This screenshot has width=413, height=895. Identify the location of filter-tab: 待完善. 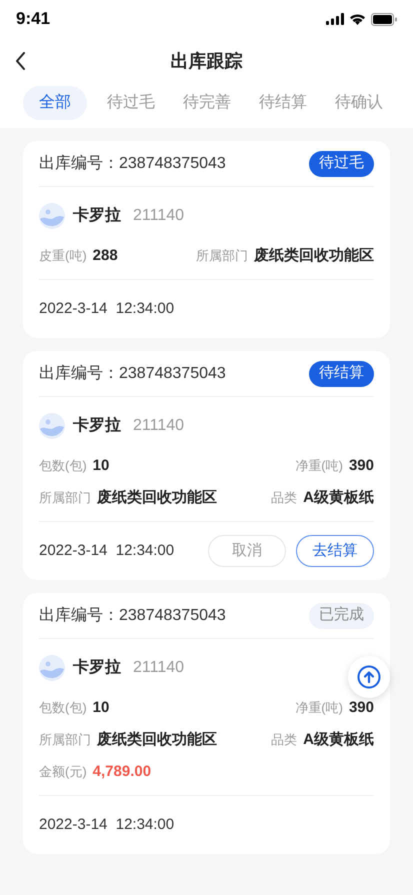
(207, 103).